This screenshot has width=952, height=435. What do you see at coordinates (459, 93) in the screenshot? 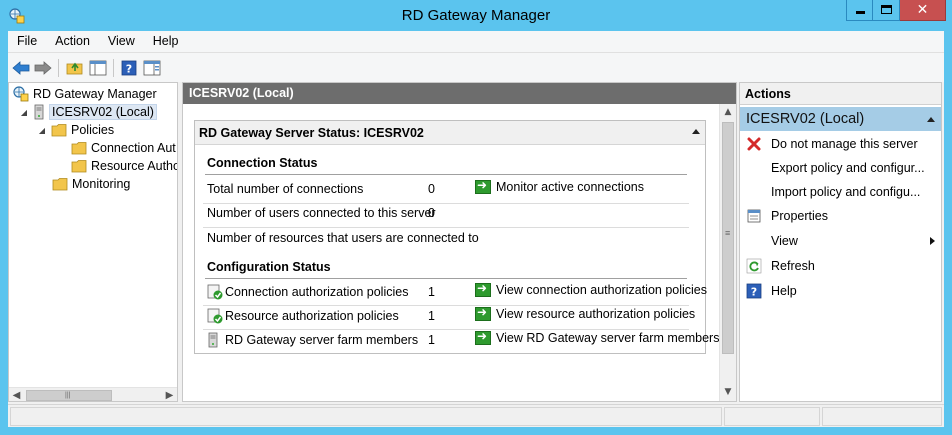
I see `center-pane-title: ICESRV02 (Local)` at bounding box center [459, 93].